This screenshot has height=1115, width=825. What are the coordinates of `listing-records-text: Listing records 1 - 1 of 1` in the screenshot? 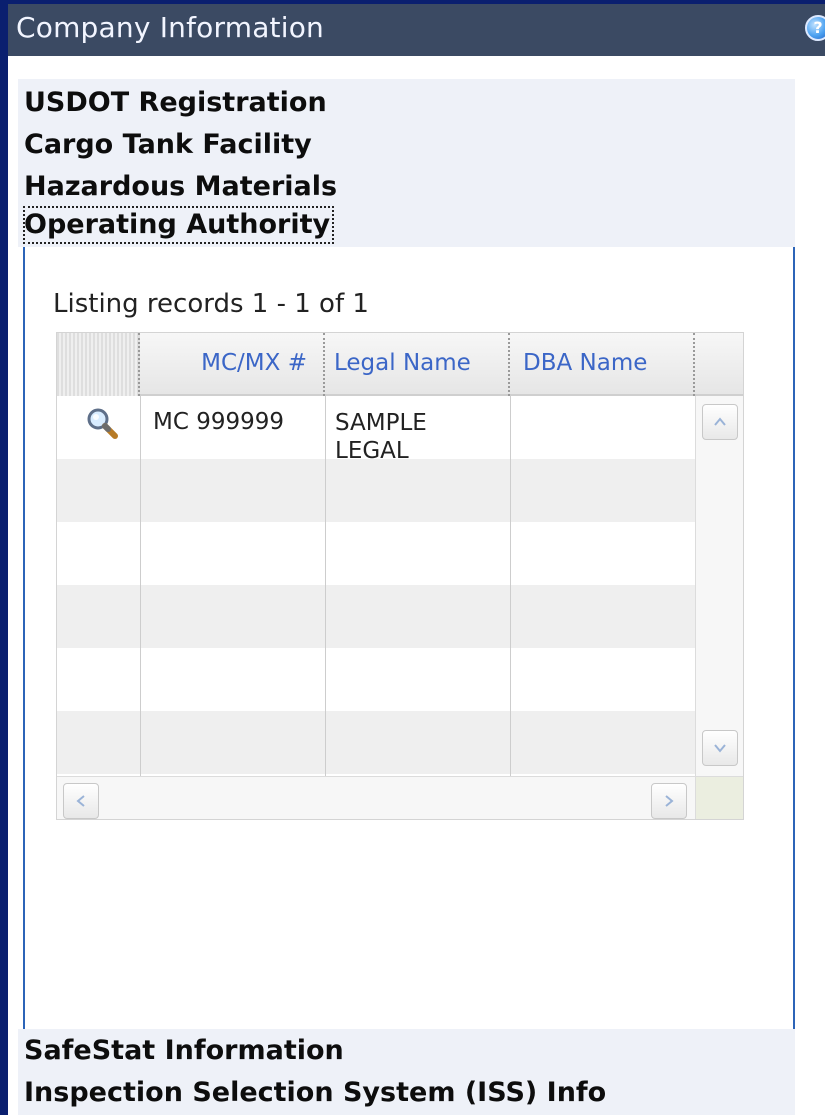 It's located at (211, 304).